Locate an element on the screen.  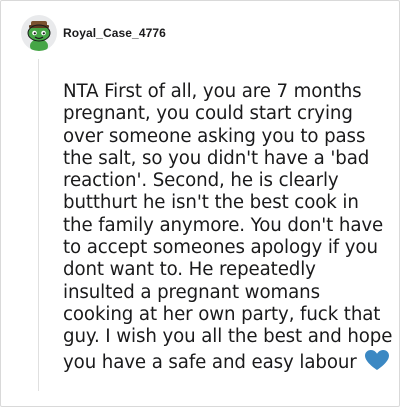
comment-header: Royal_Case_4776 is located at coordinates (93, 33).